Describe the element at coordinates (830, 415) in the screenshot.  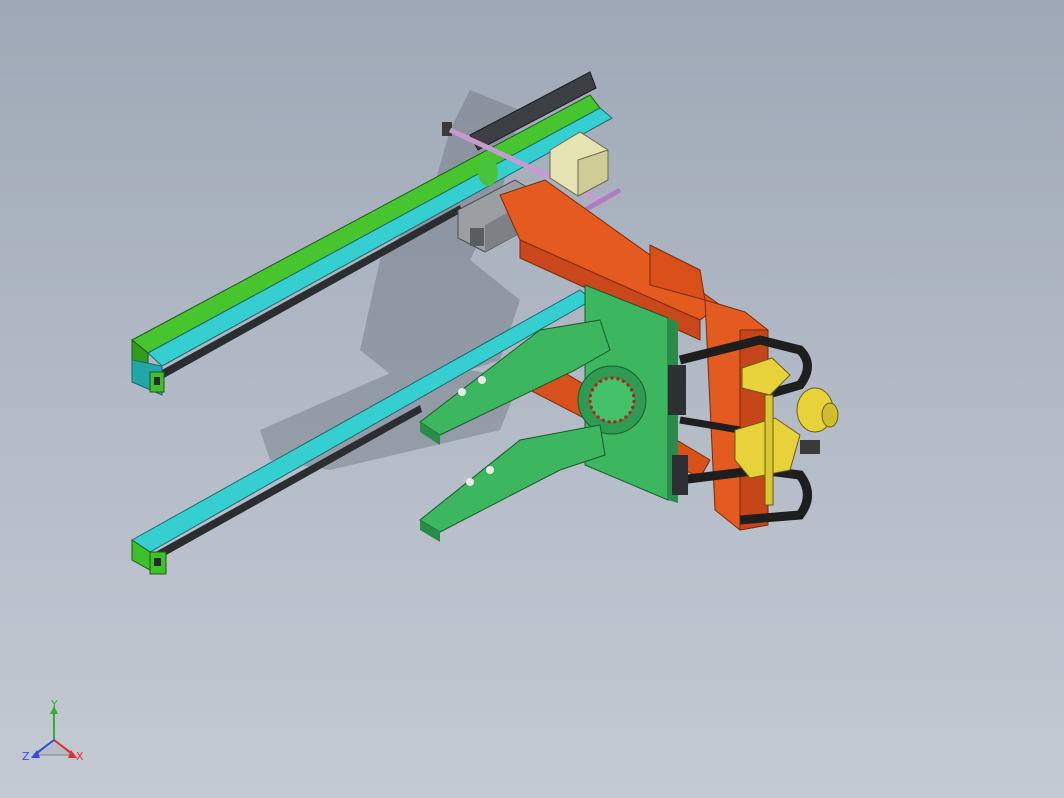
I see `drive-motor-cap` at that location.